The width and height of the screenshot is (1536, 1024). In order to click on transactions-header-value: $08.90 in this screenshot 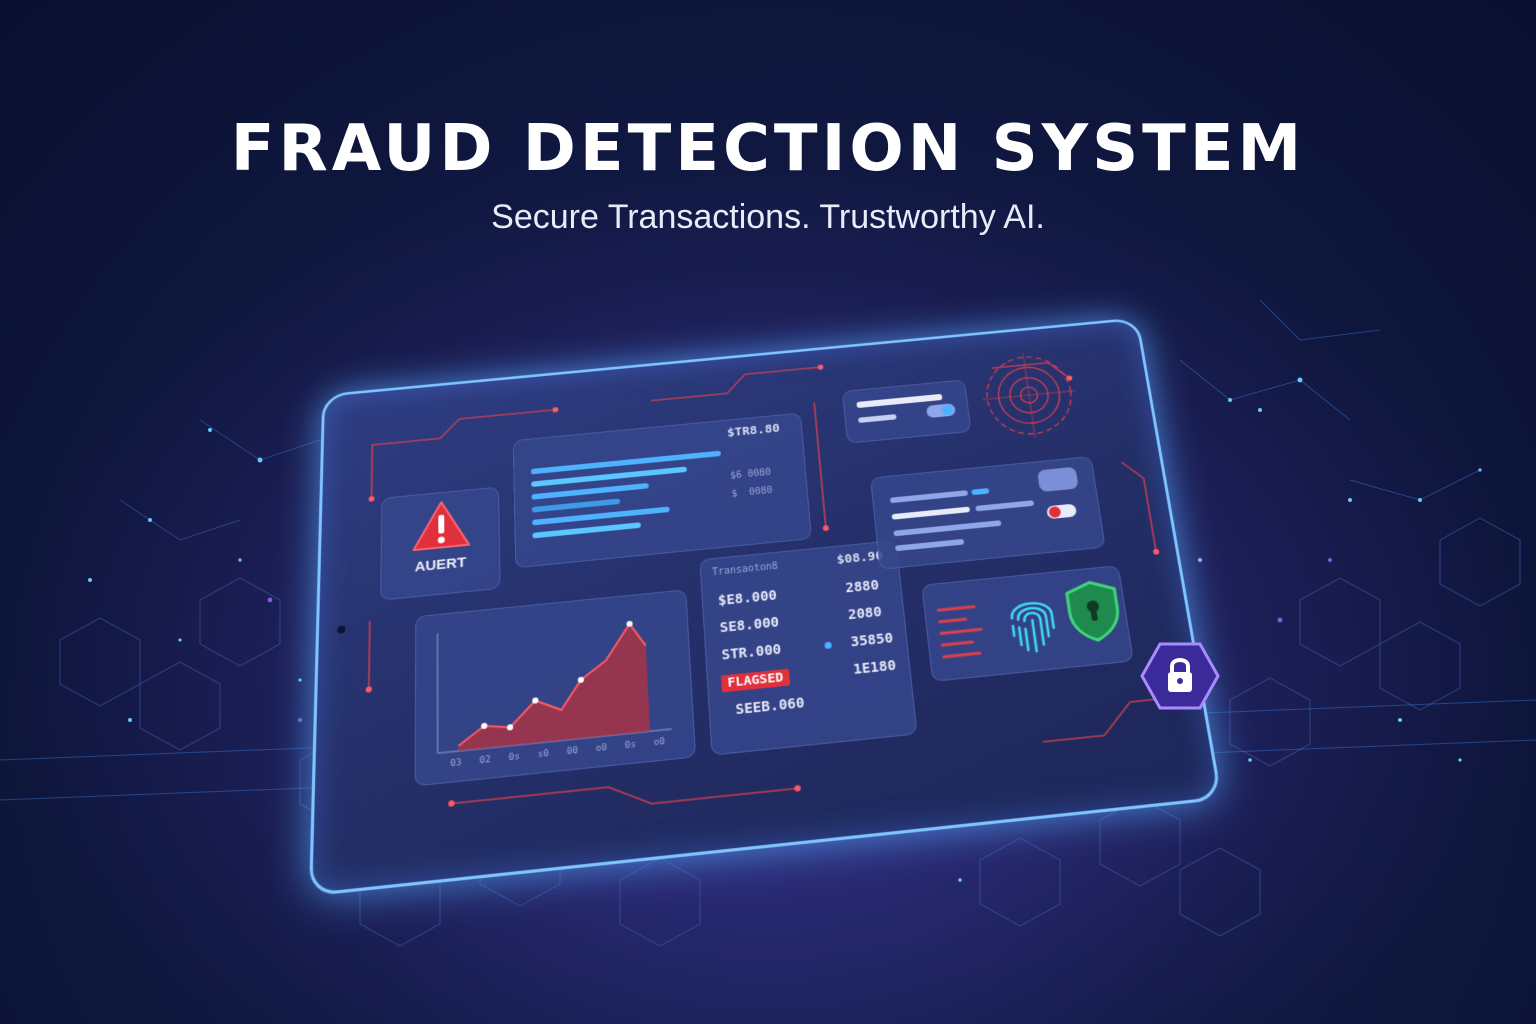, I will do `click(860, 558)`.